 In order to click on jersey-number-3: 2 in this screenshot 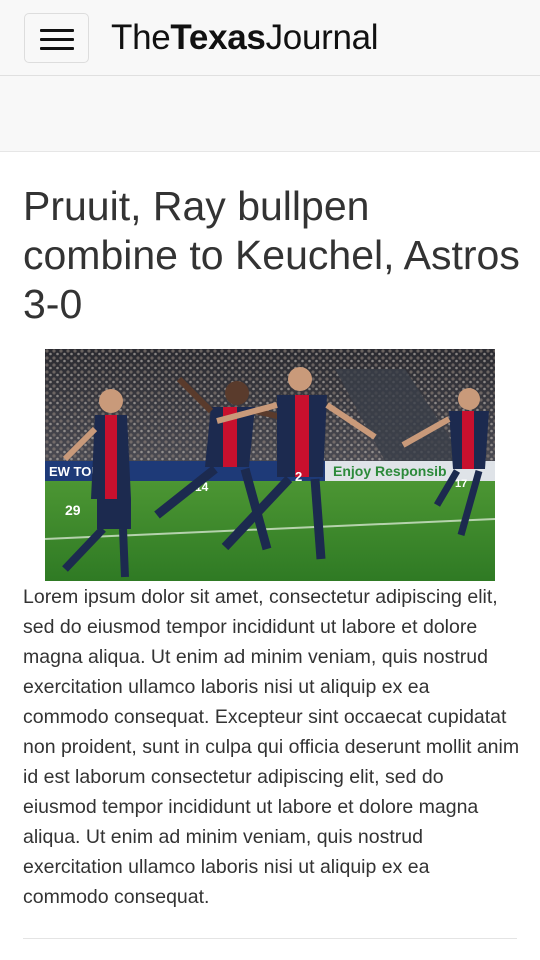, I will do `click(298, 476)`.